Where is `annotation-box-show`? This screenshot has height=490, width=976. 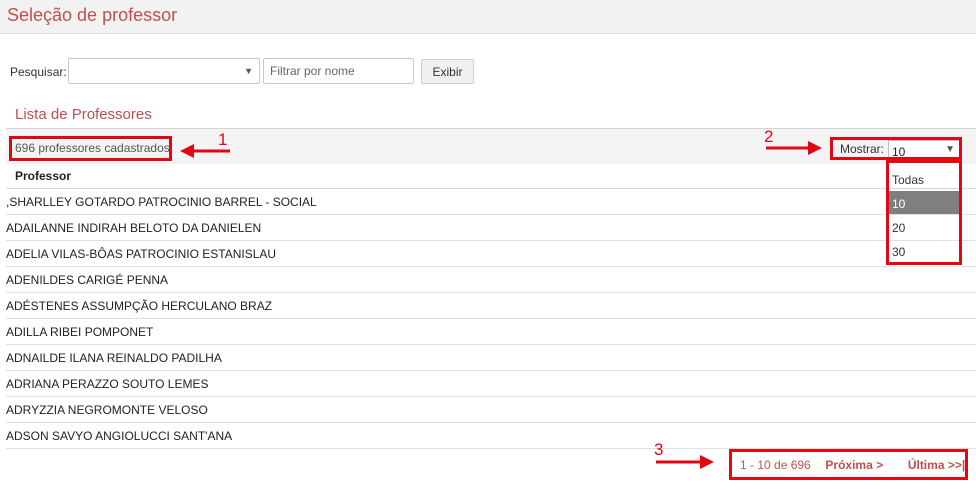
annotation-box-show is located at coordinates (896, 148).